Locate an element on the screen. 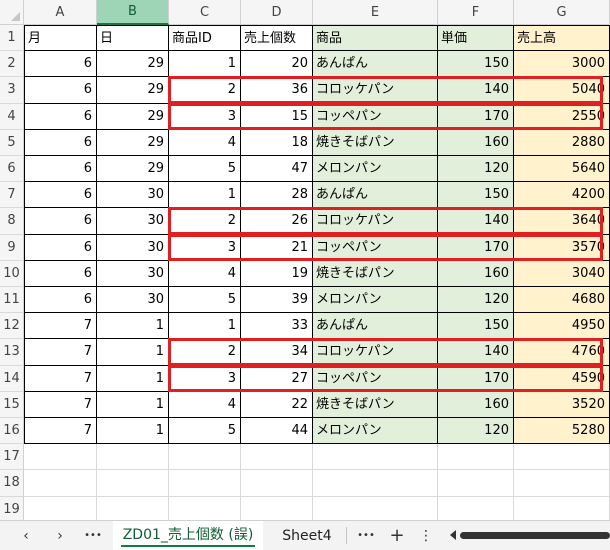 This screenshot has height=550, width=610. row-header-5: 5 is located at coordinates (12, 142).